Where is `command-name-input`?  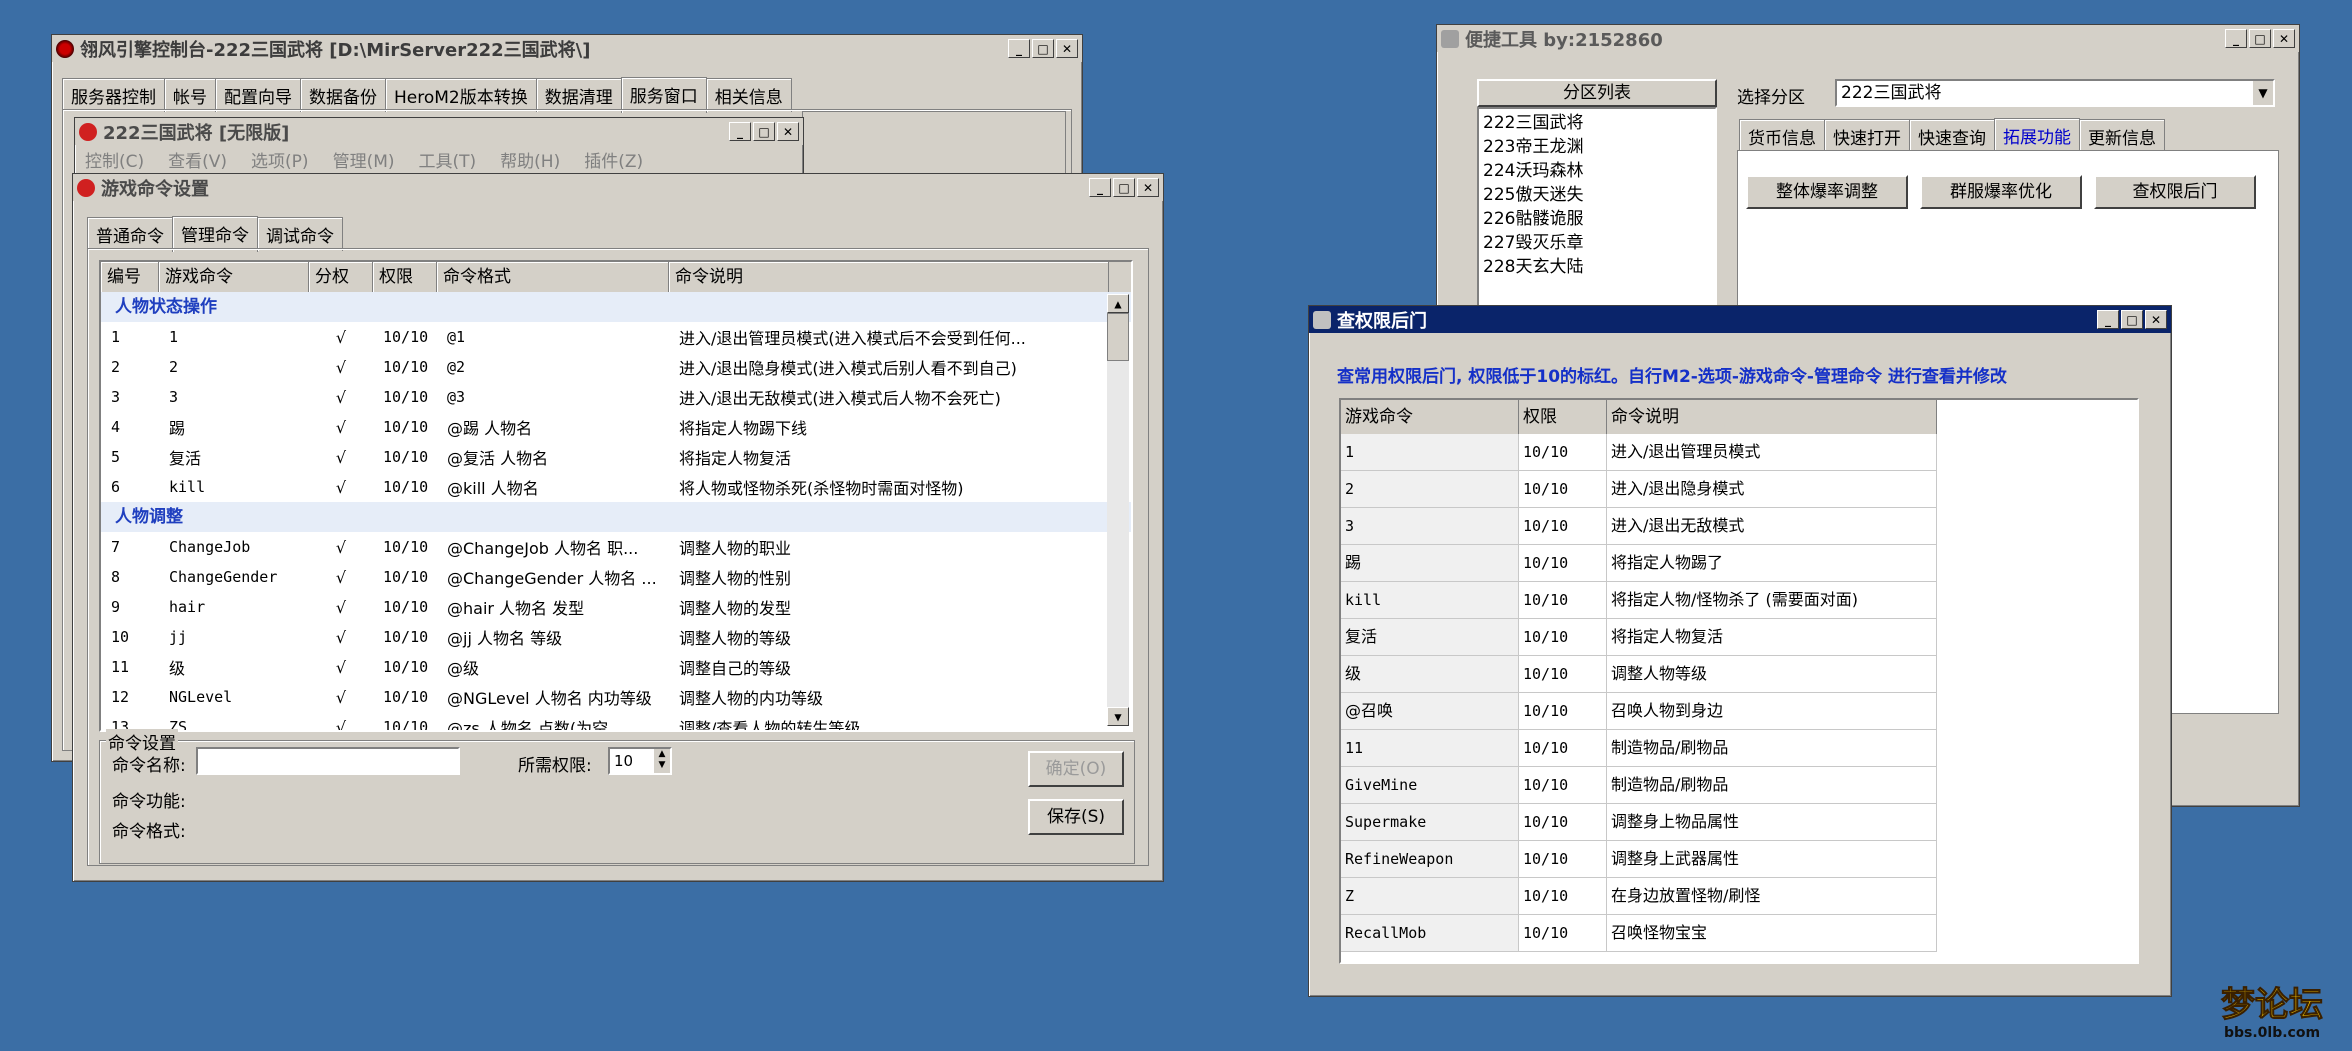
command-name-input is located at coordinates (328, 761).